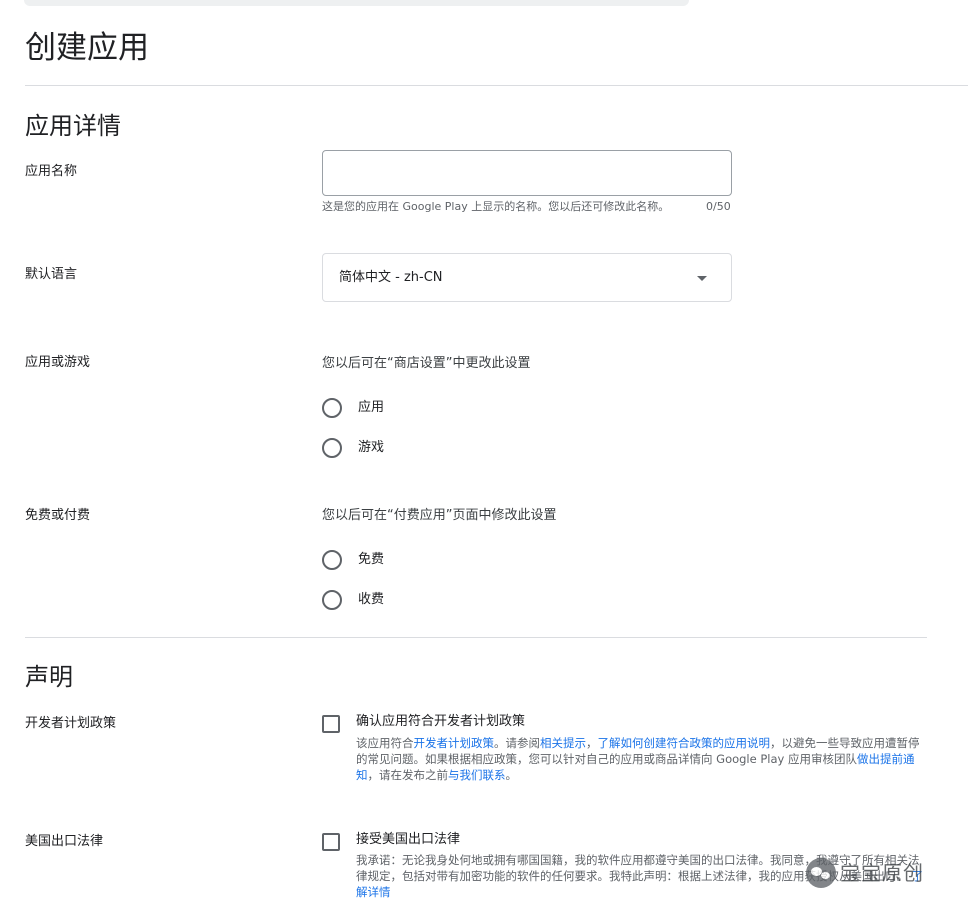 The height and width of the screenshot is (916, 968). Describe the element at coordinates (51, 274) in the screenshot. I see `default-language-label: 默认语言` at that location.